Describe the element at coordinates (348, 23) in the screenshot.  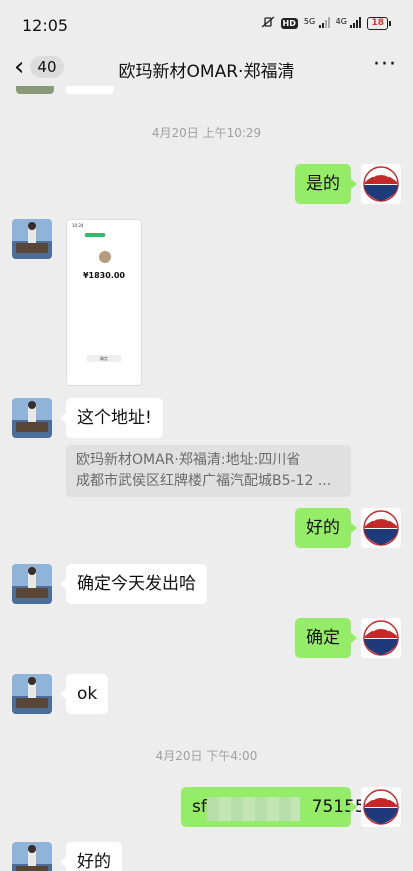
I see `signal-4g-icon: 4G` at that location.